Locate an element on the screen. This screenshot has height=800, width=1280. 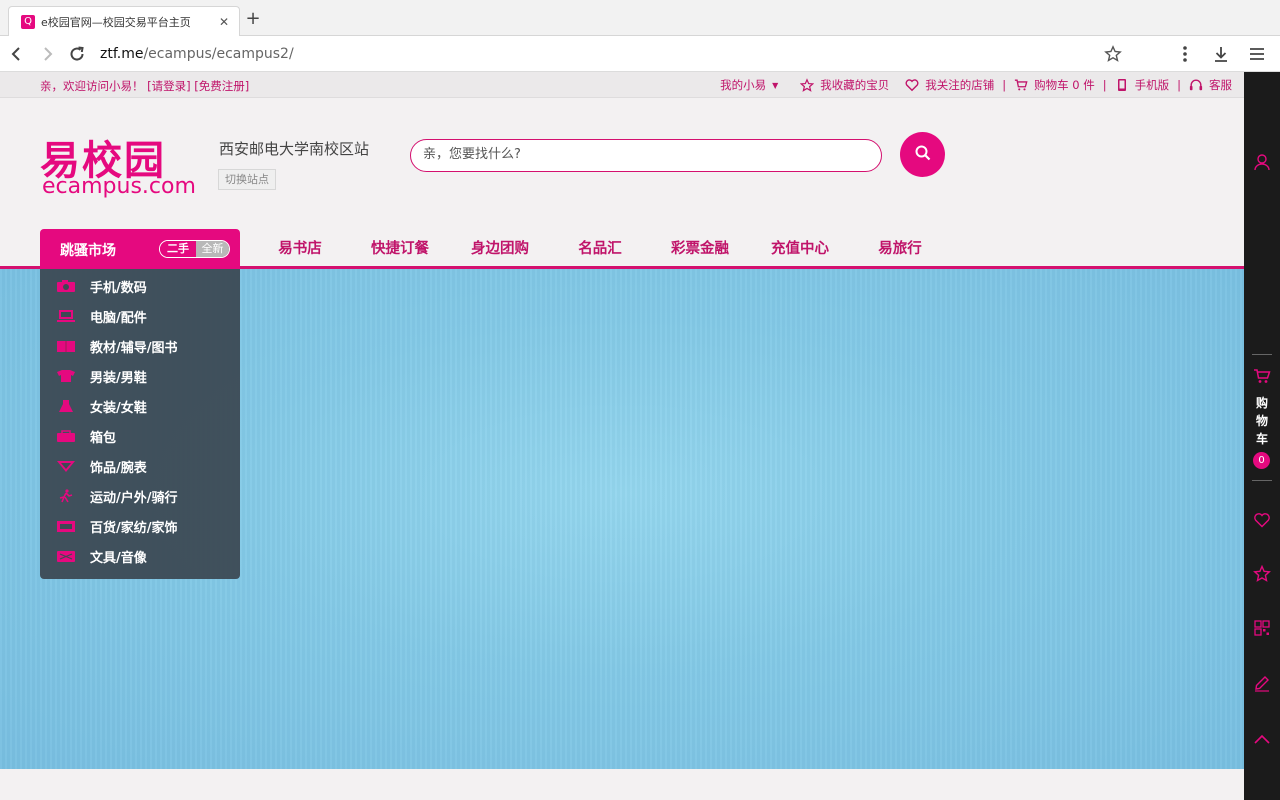
favorites-link: 我收藏的宝贝 is located at coordinates (841, 85).